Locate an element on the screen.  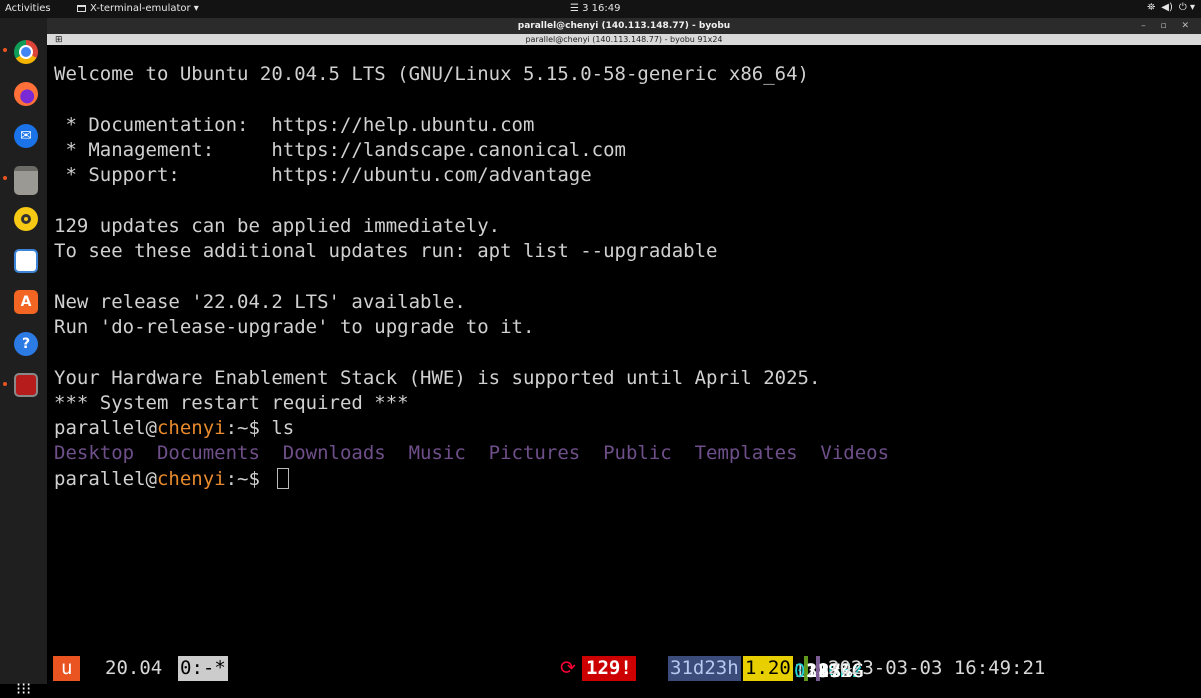
activities-button: Activities is located at coordinates (28, 8).